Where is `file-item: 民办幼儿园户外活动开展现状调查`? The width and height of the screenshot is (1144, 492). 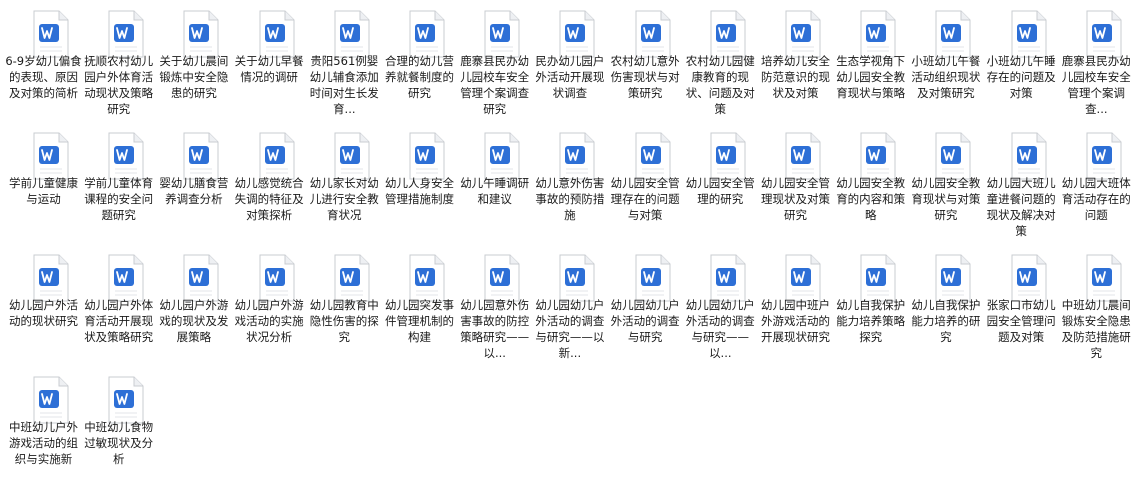 file-item: 民办幼儿园户外活动开展现状调查 is located at coordinates (569, 65).